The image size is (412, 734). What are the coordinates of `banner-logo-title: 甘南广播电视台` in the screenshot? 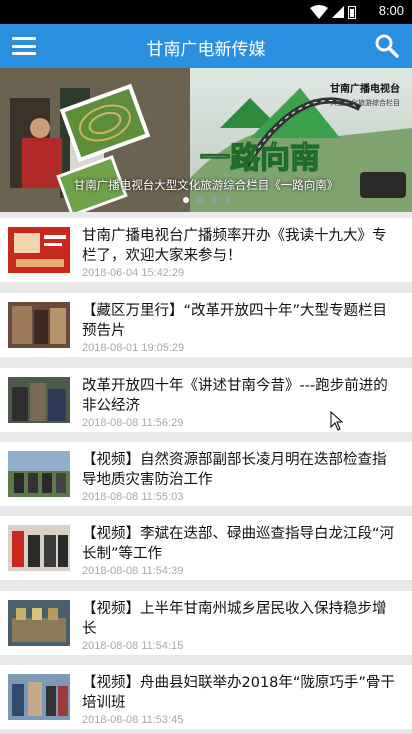 It's located at (365, 89).